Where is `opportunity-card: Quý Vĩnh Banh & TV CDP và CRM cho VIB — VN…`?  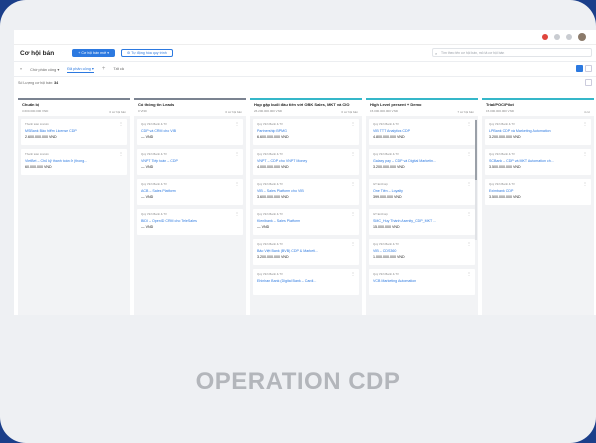
opportunity-card: Quý Vĩnh Banh & TV CDP và CRM cho VIB — VN… is located at coordinates (190, 132).